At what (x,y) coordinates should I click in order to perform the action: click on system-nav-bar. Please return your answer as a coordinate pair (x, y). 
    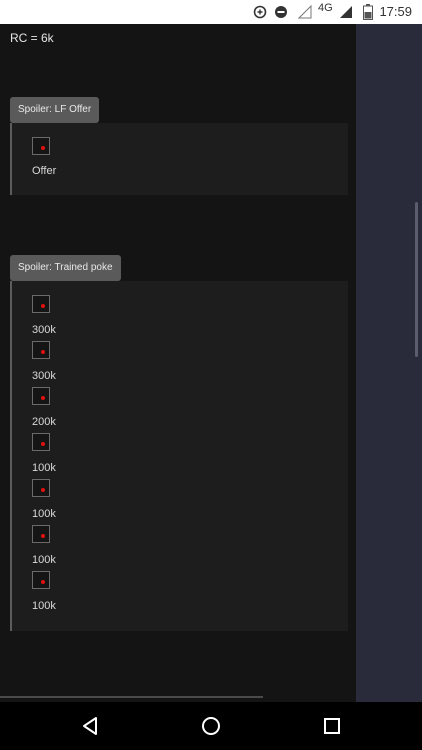
    Looking at the image, I should click on (211, 726).